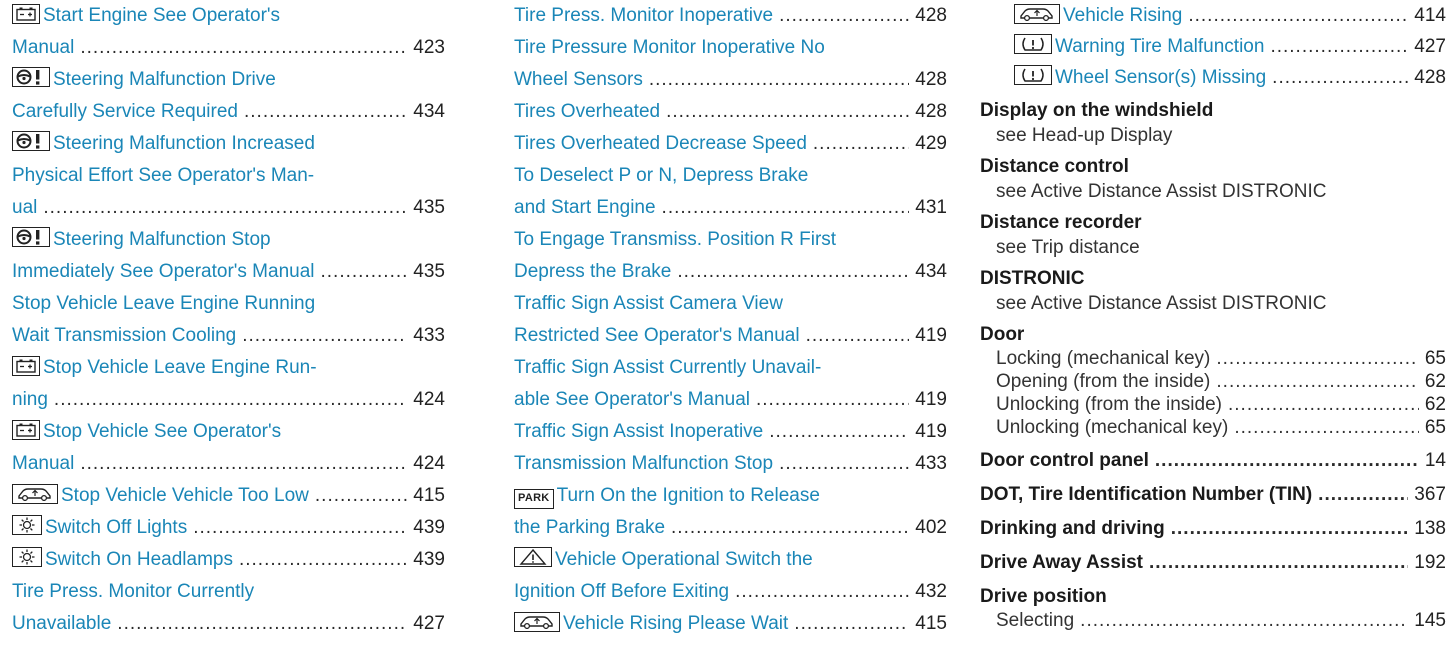 The width and height of the screenshot is (1455, 655). I want to click on subentry: Opening (from the inside) 62, so click(1221, 381).